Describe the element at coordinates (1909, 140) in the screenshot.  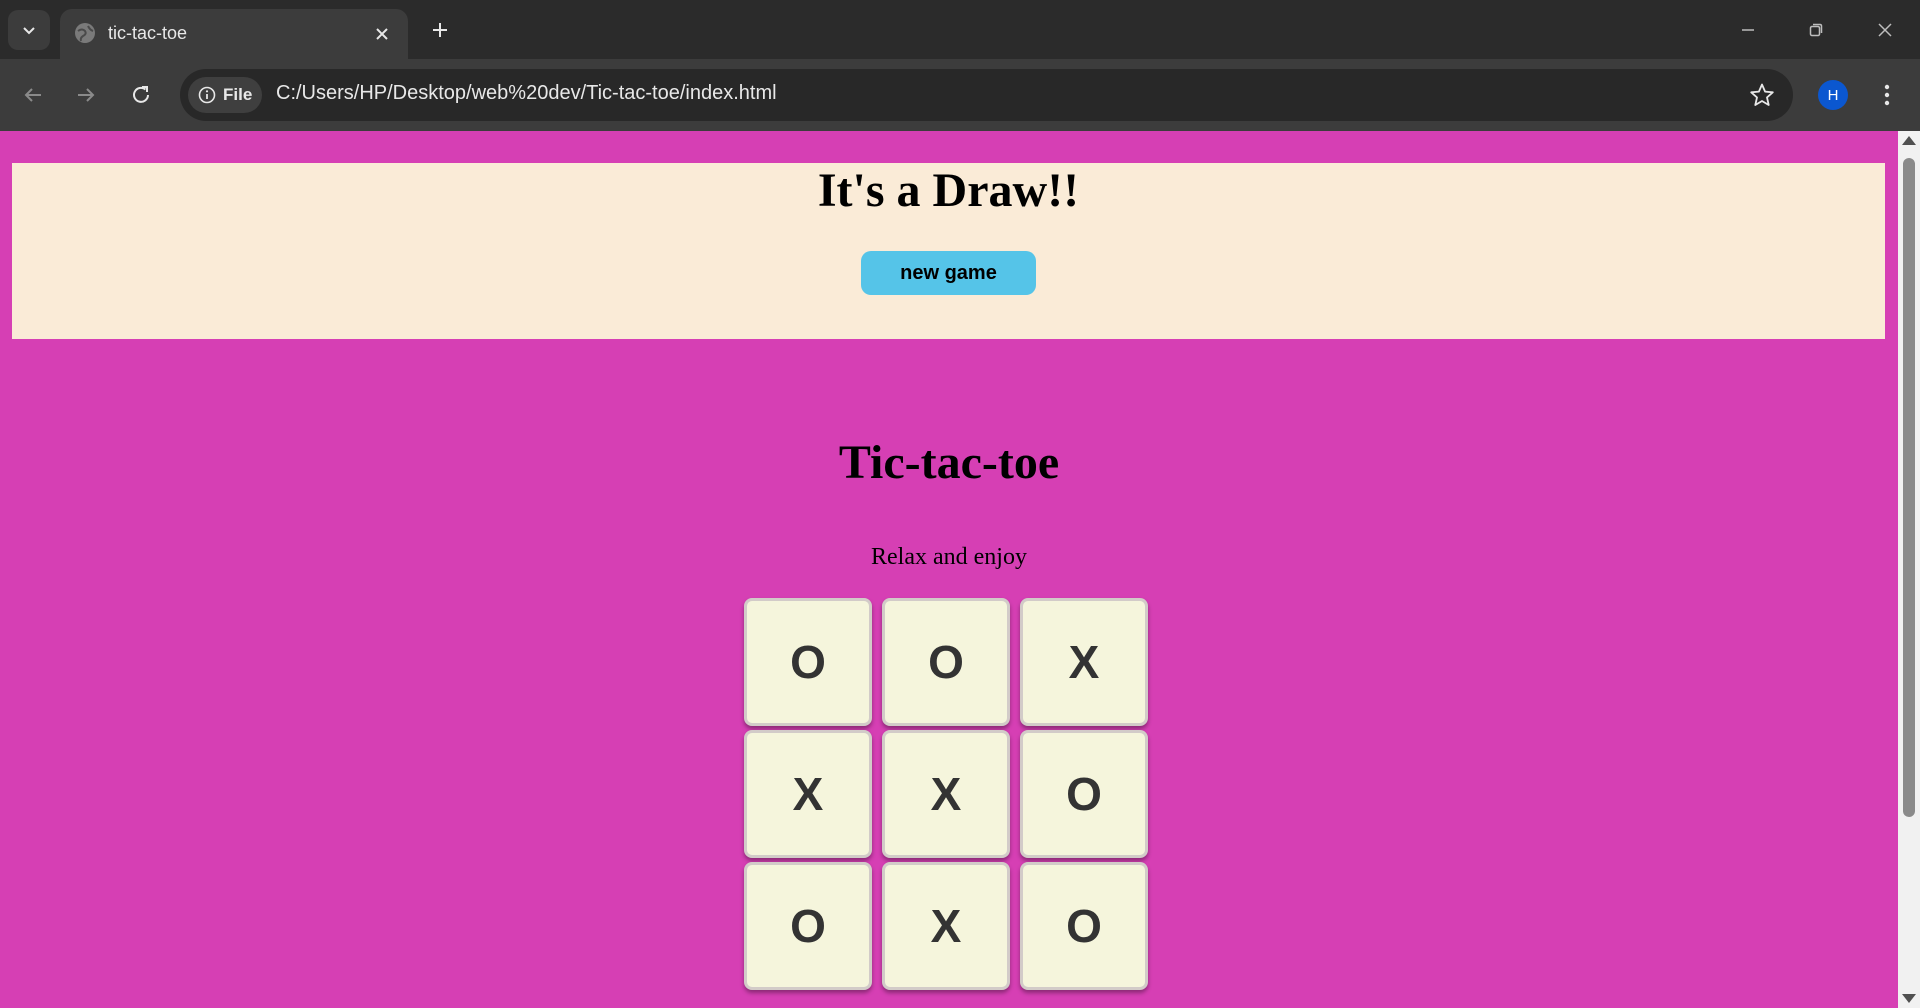
I see `scroll-up-arrow-icon` at that location.